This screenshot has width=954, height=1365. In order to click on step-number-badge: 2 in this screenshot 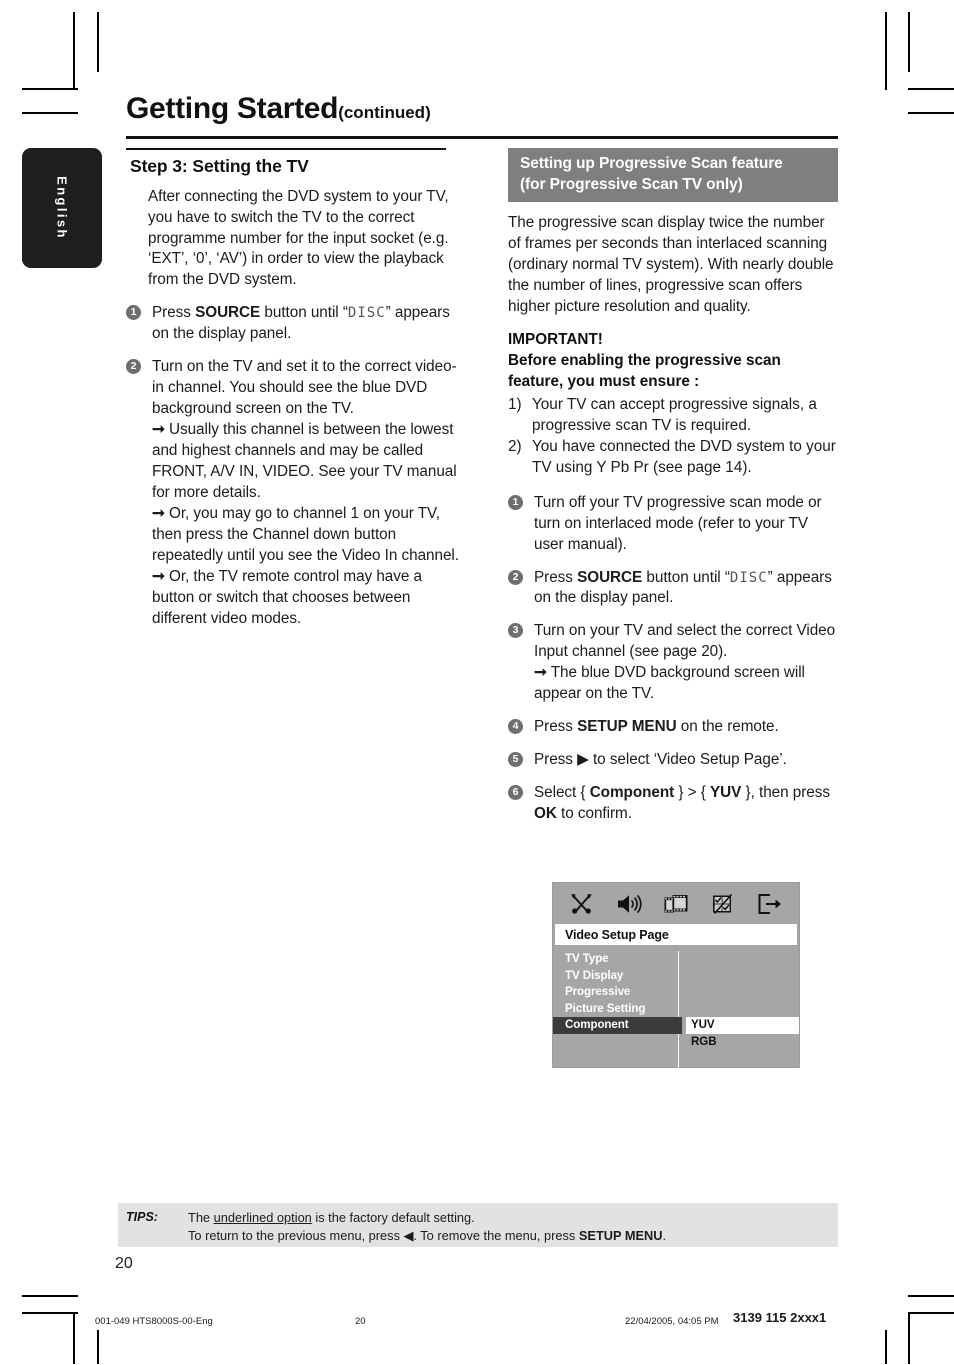, I will do `click(515, 577)`.